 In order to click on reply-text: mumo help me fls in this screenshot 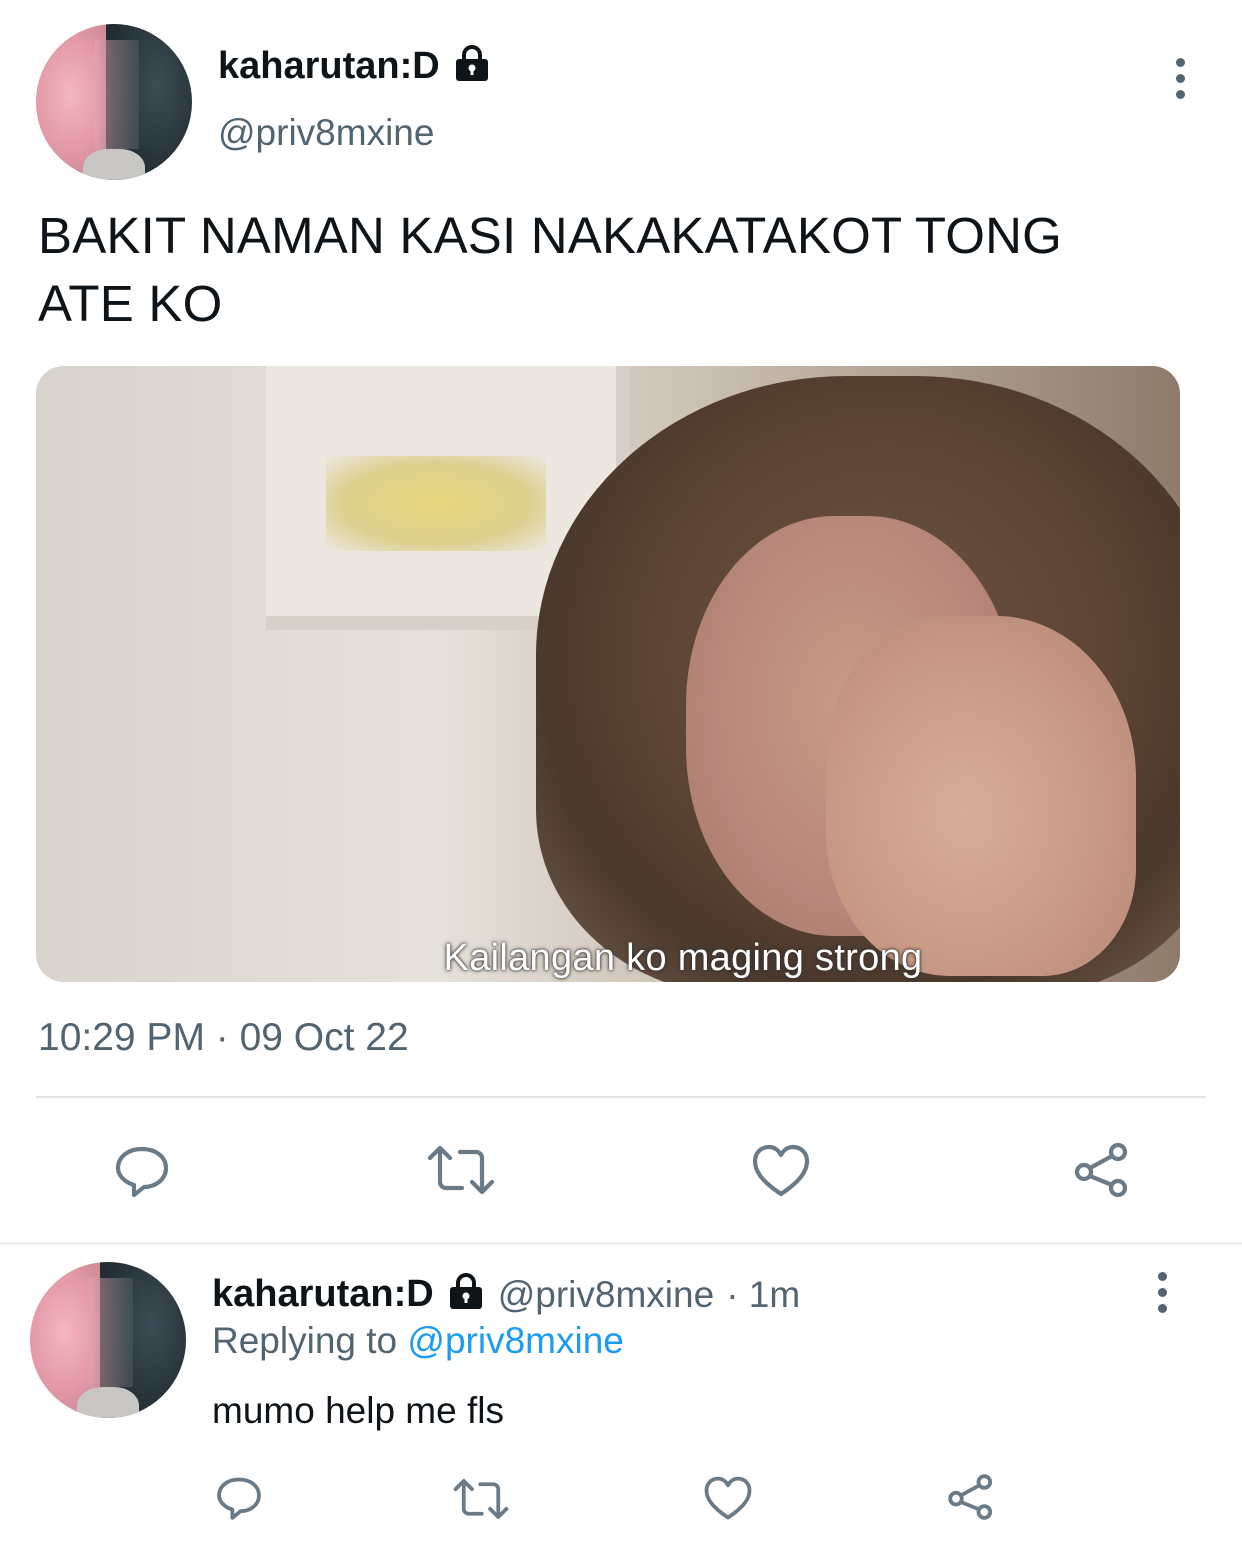, I will do `click(358, 1410)`.